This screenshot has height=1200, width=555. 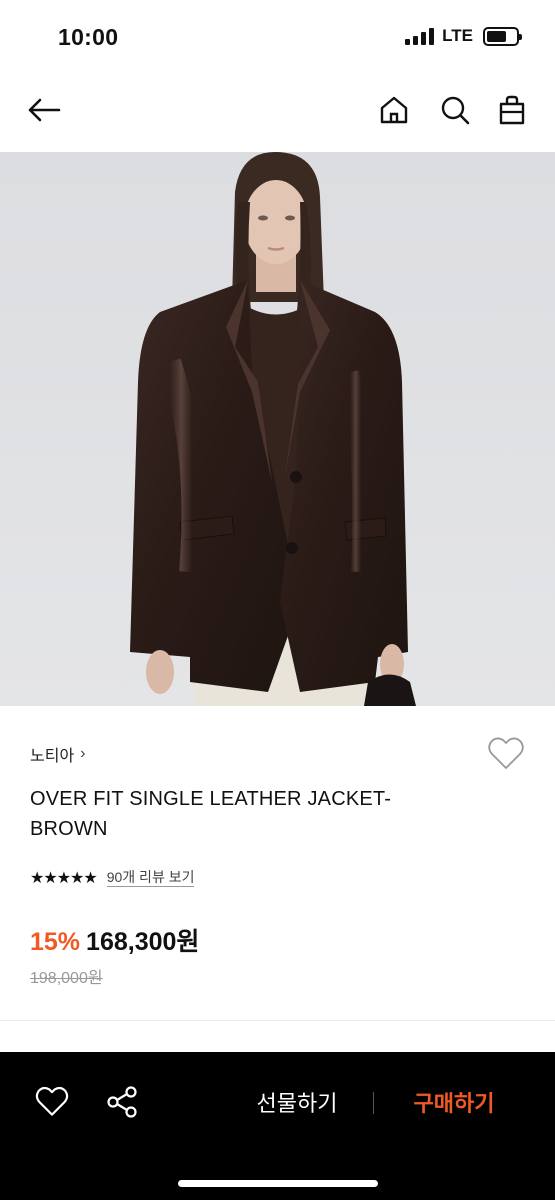 I want to click on top-nav-bar, so click(x=277, y=112).